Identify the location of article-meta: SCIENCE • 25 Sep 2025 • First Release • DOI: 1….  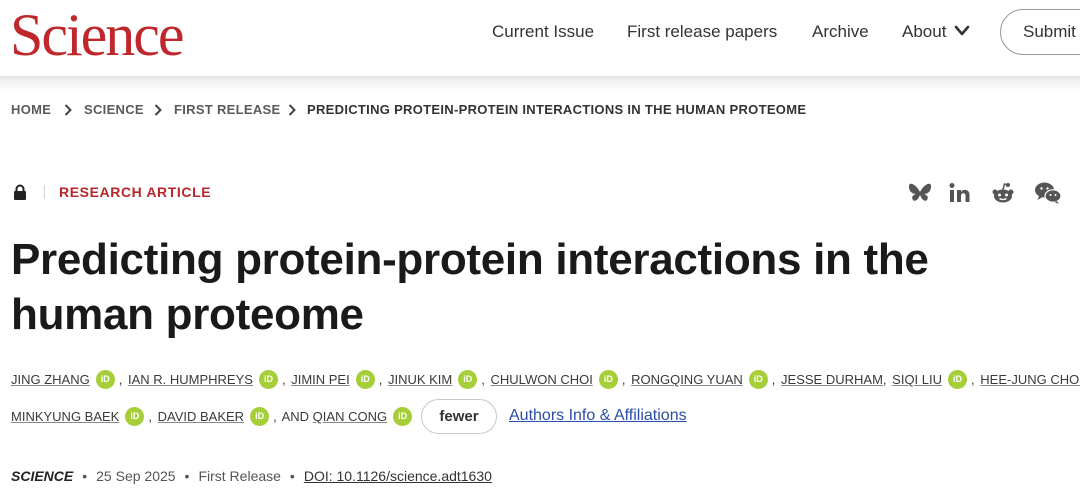
(251, 476).